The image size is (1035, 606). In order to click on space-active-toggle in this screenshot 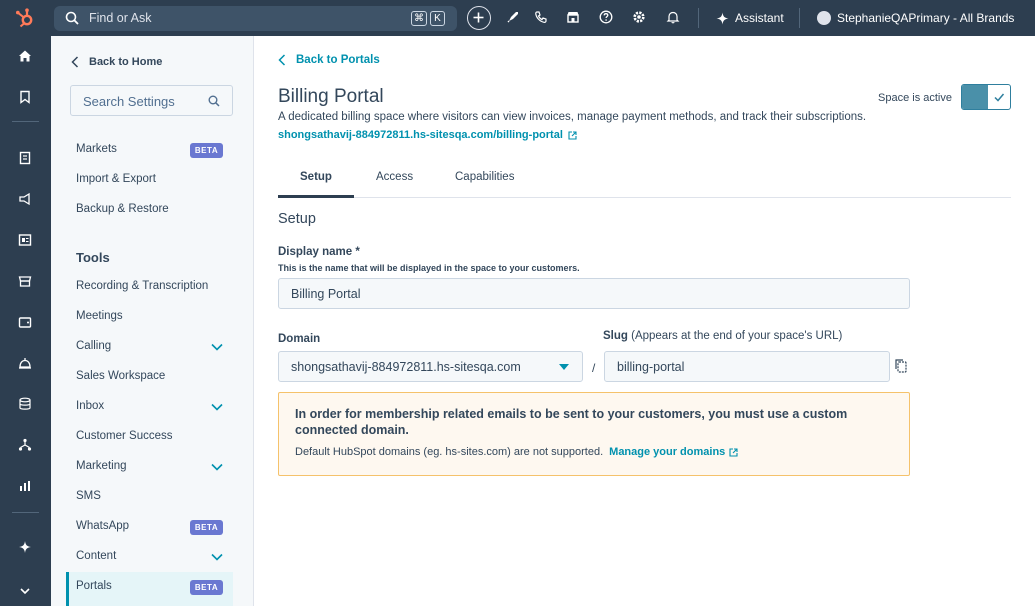, I will do `click(986, 97)`.